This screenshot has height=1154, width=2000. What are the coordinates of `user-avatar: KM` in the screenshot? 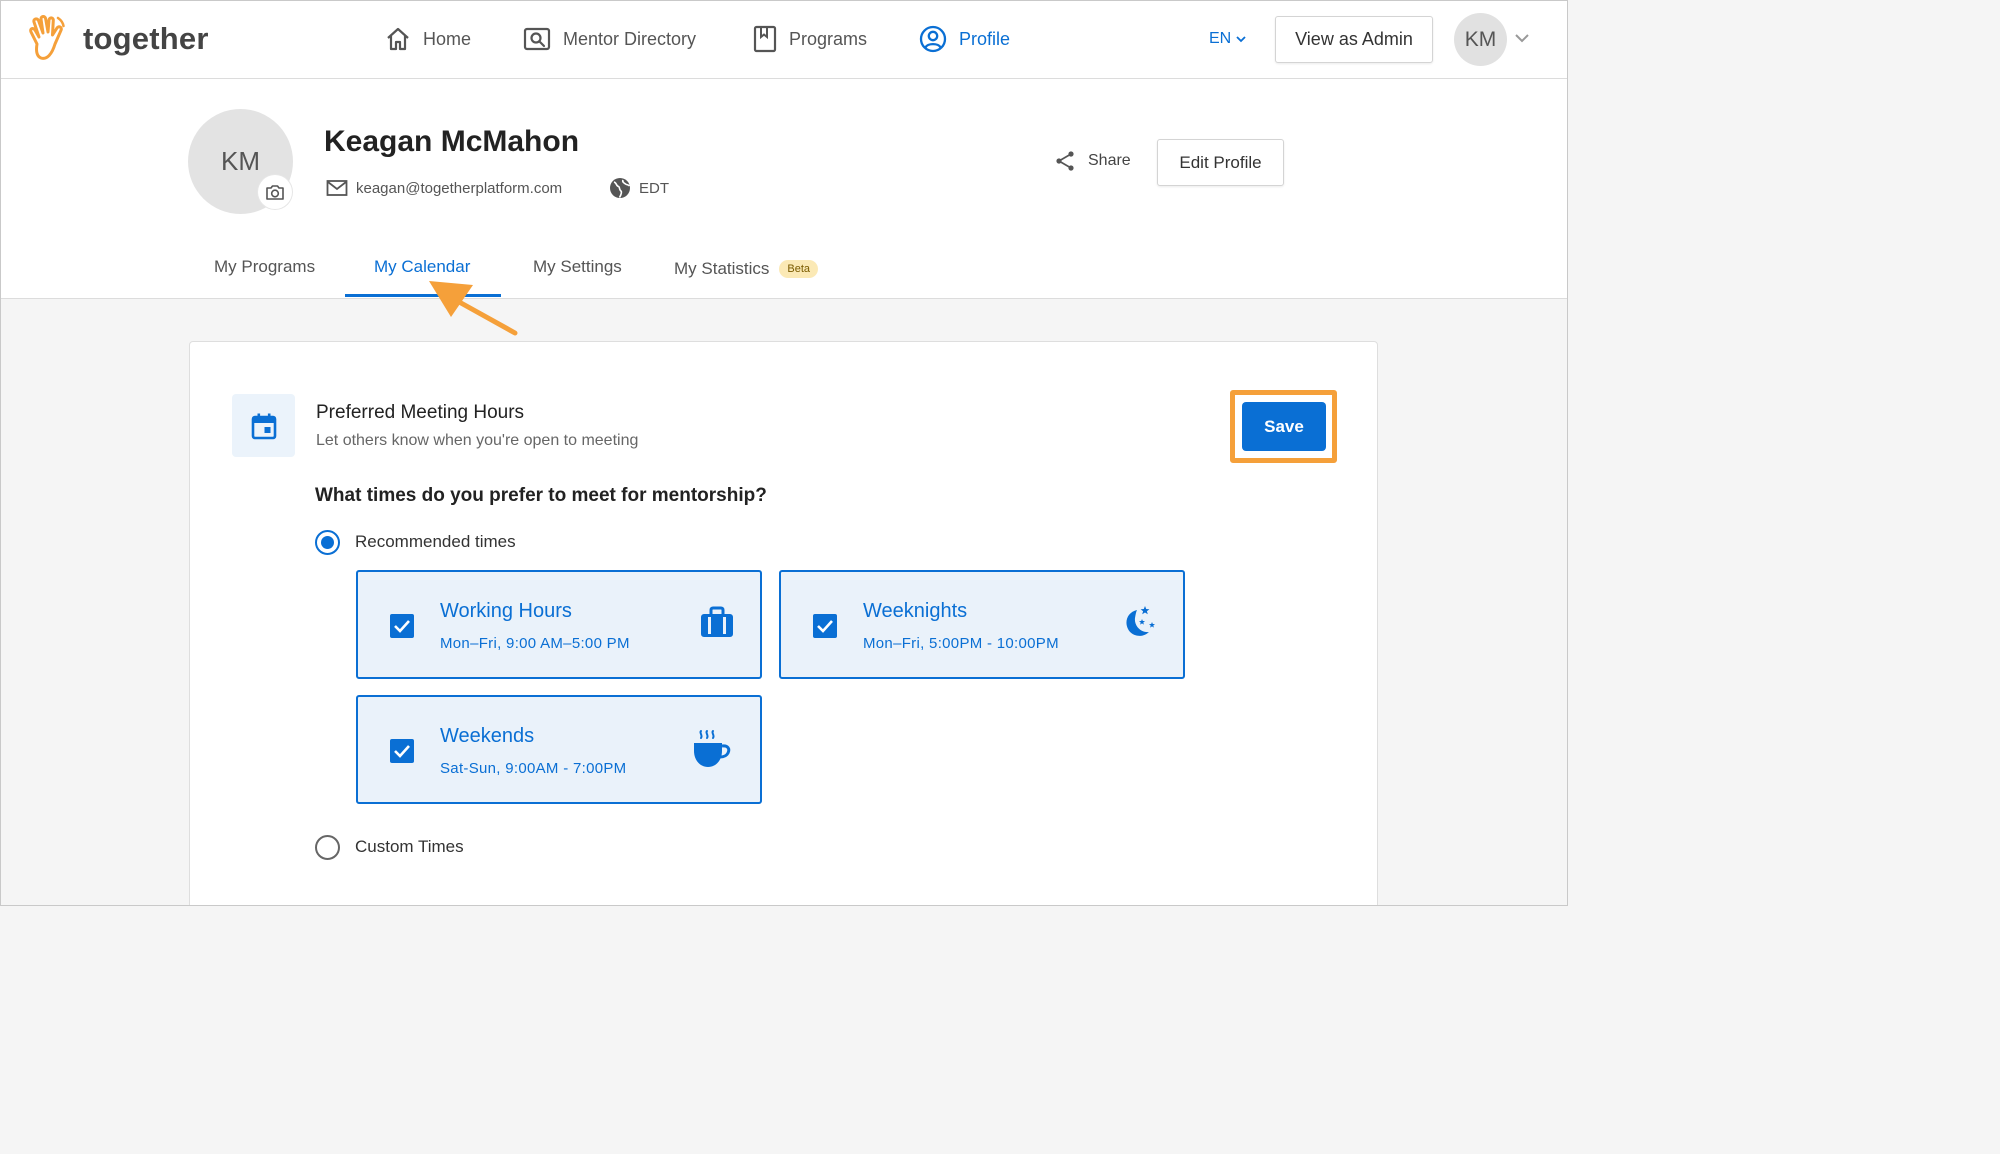 It's located at (1480, 39).